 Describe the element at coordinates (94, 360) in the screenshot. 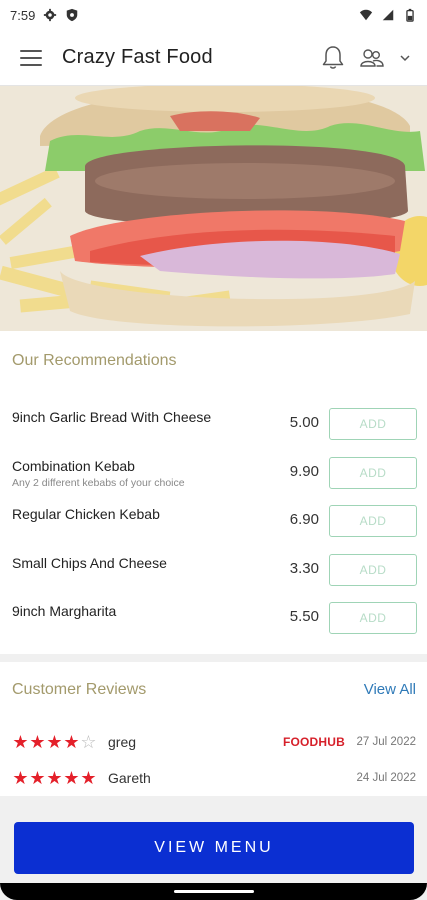

I see `recommendations-title: Our Recommendations` at that location.